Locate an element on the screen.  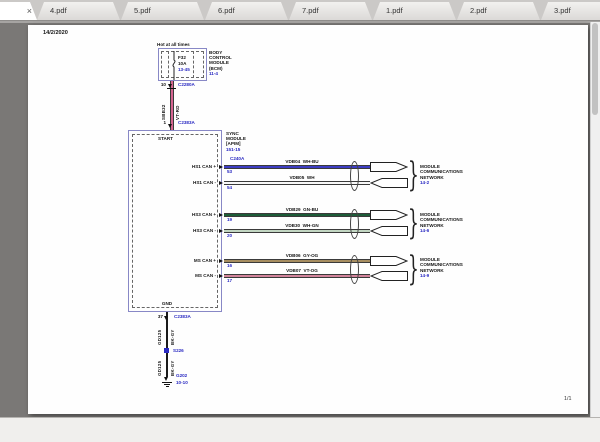
can-row: HS1 CAN - 54 VDB05 WH is located at coordinates (308, 183).